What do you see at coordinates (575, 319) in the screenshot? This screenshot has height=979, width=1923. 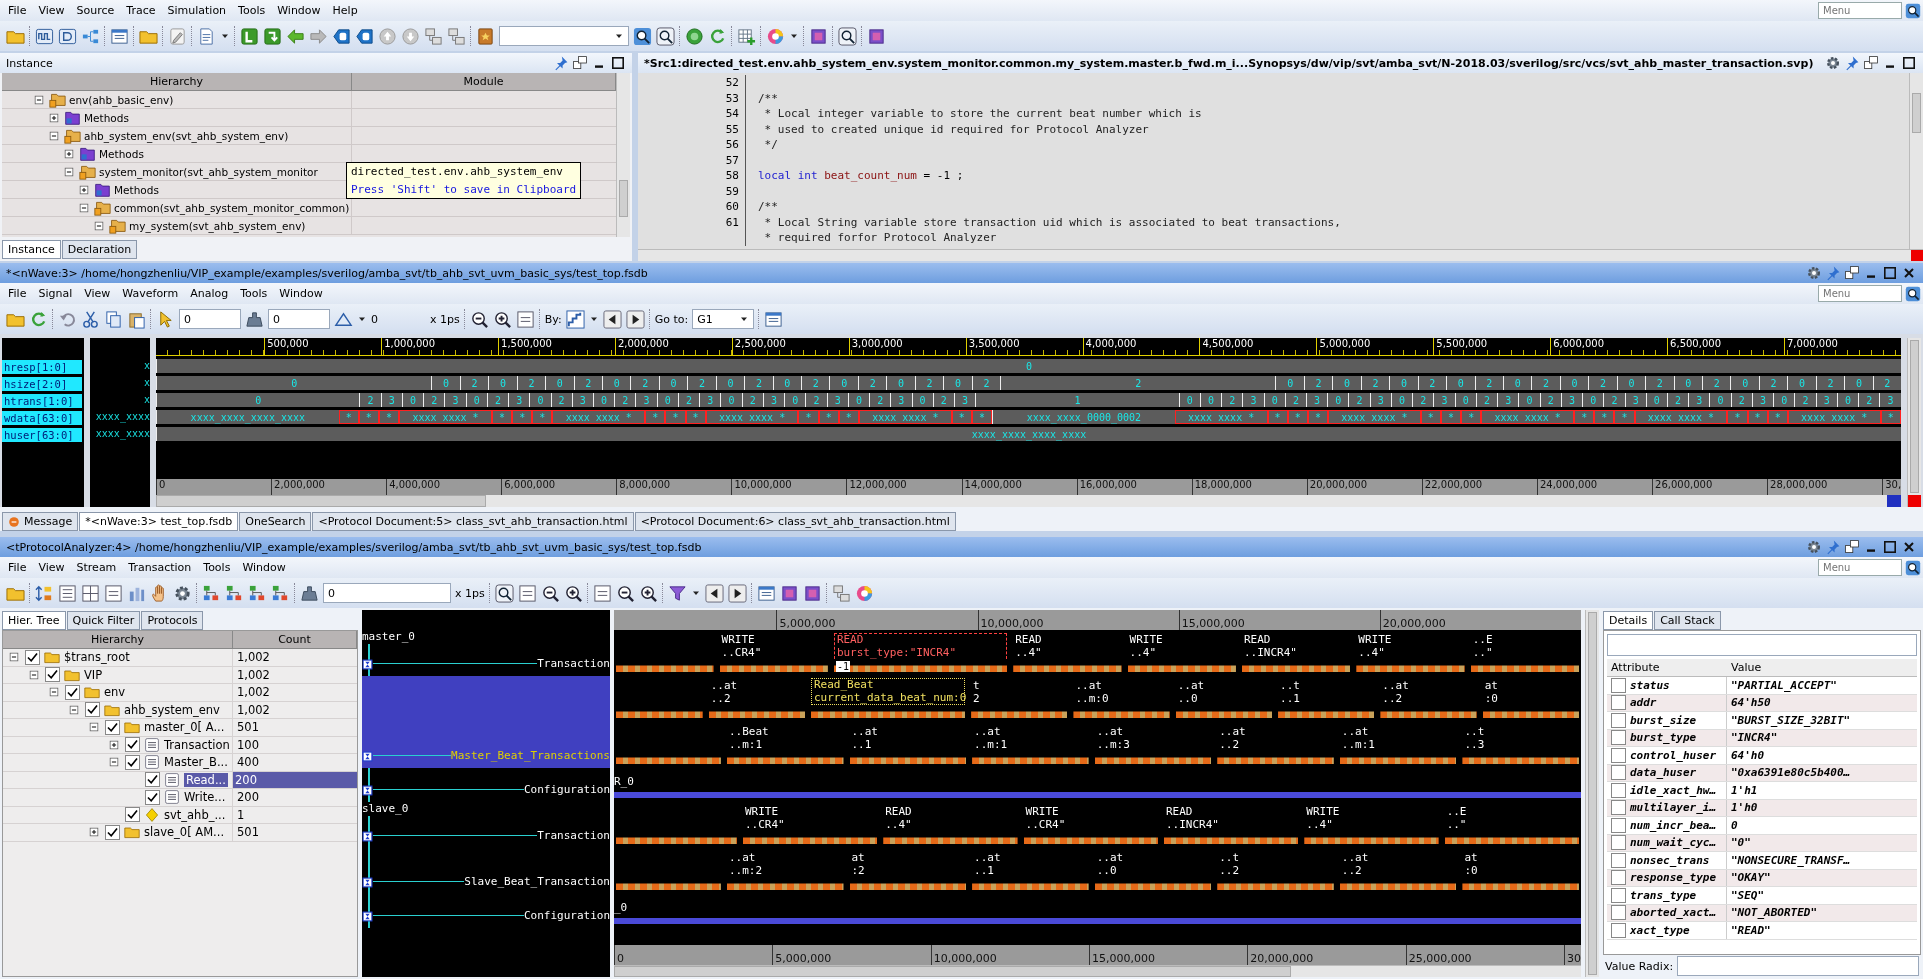 I see `stairs-icon` at bounding box center [575, 319].